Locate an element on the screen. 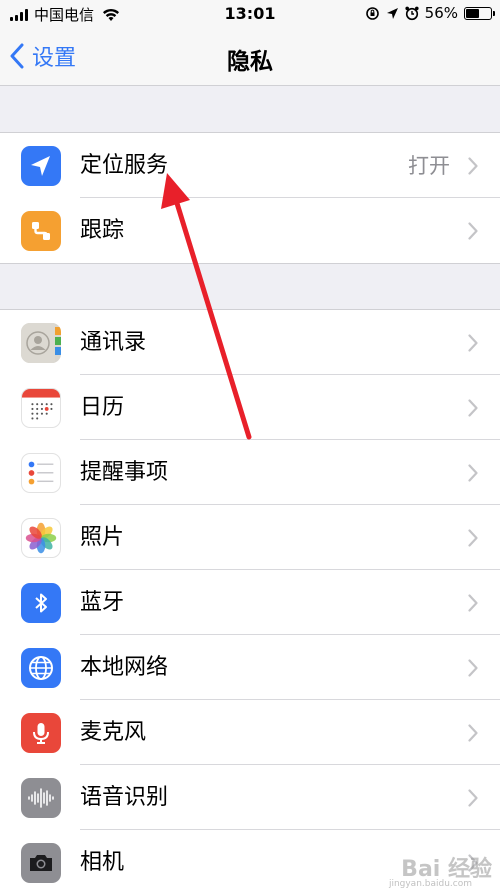 This screenshot has width=500, height=889. reminders-icon is located at coordinates (41, 473).